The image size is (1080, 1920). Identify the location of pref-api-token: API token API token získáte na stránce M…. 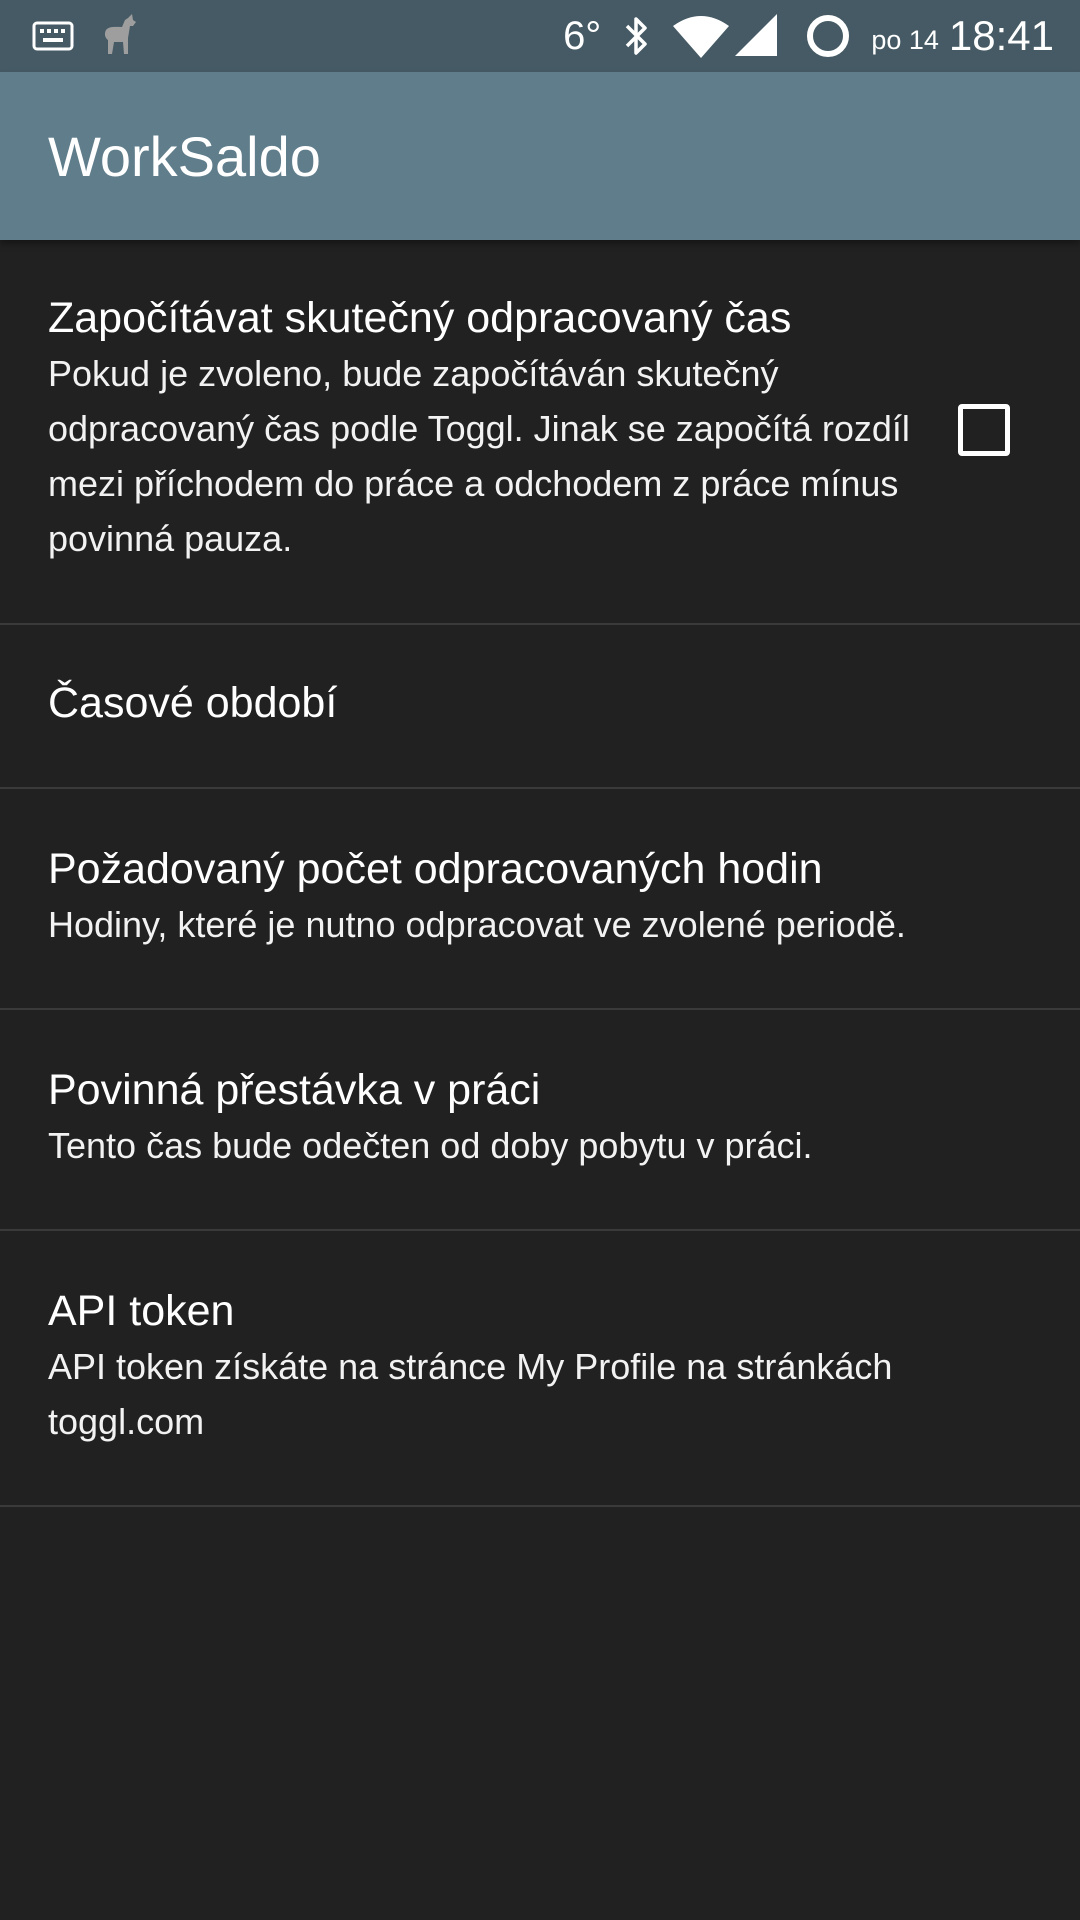
(540, 1369).